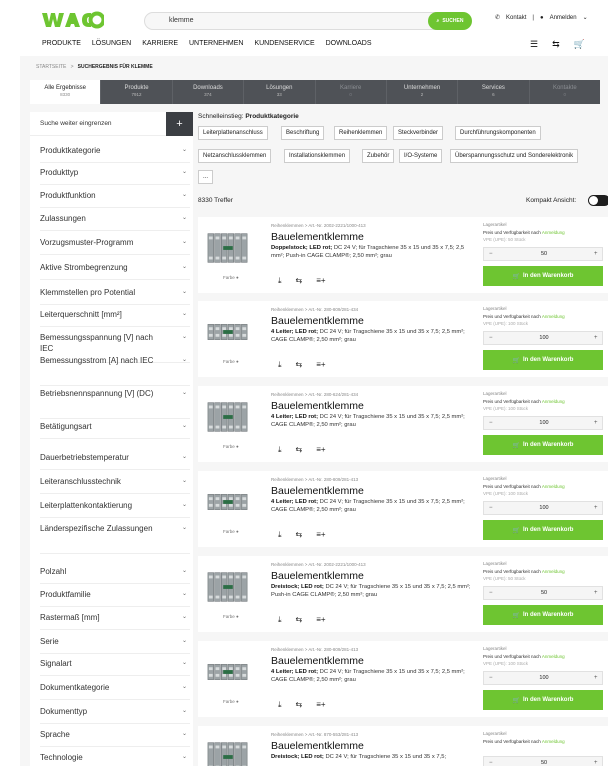  Describe the element at coordinates (303, 133) in the screenshot. I see `category-chip: Beschriftung` at that location.